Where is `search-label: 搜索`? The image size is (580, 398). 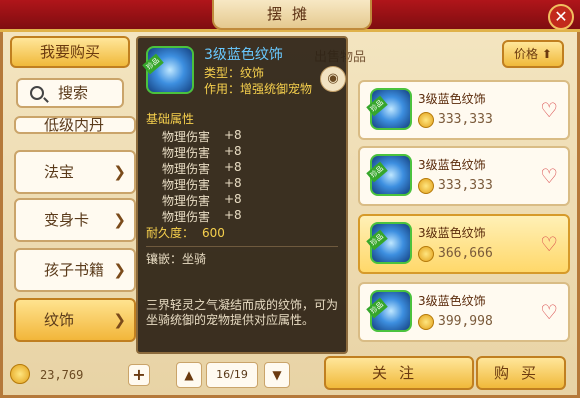 search-label: 搜索 is located at coordinates (73, 93).